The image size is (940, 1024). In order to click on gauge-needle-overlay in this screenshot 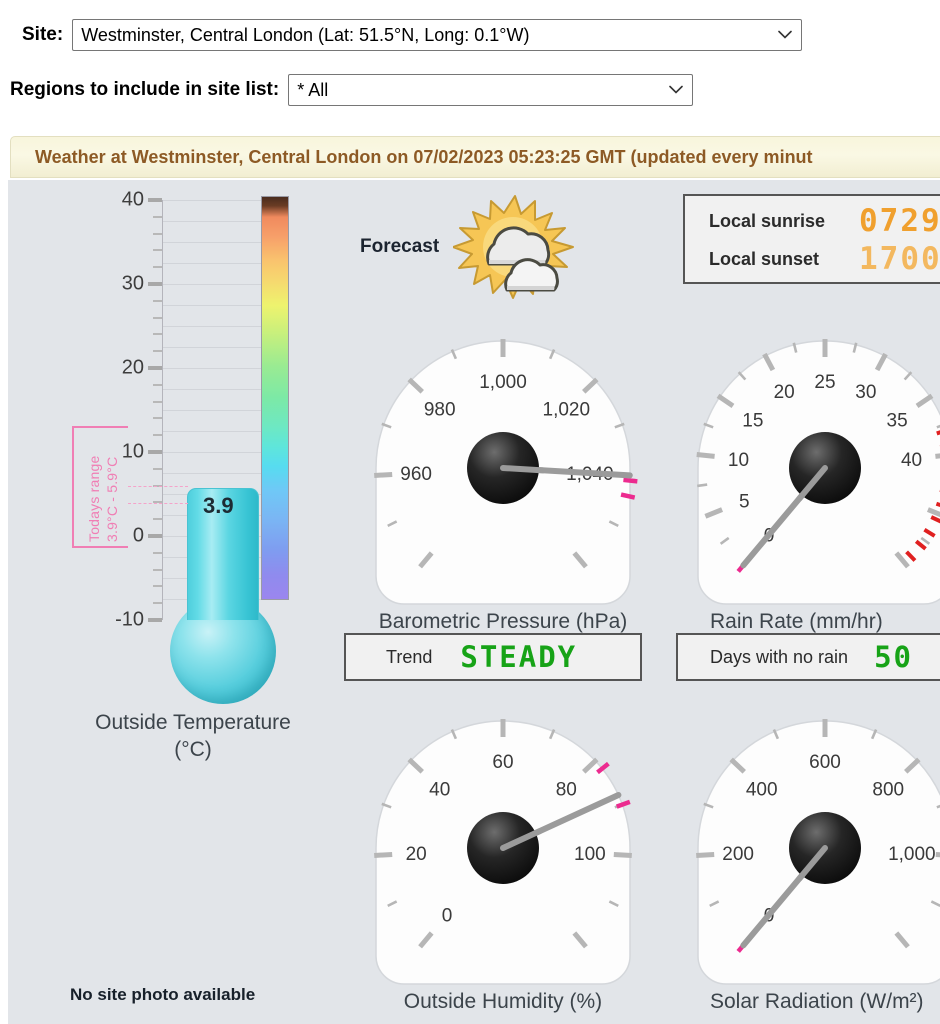, I will do `click(523, 469)`.